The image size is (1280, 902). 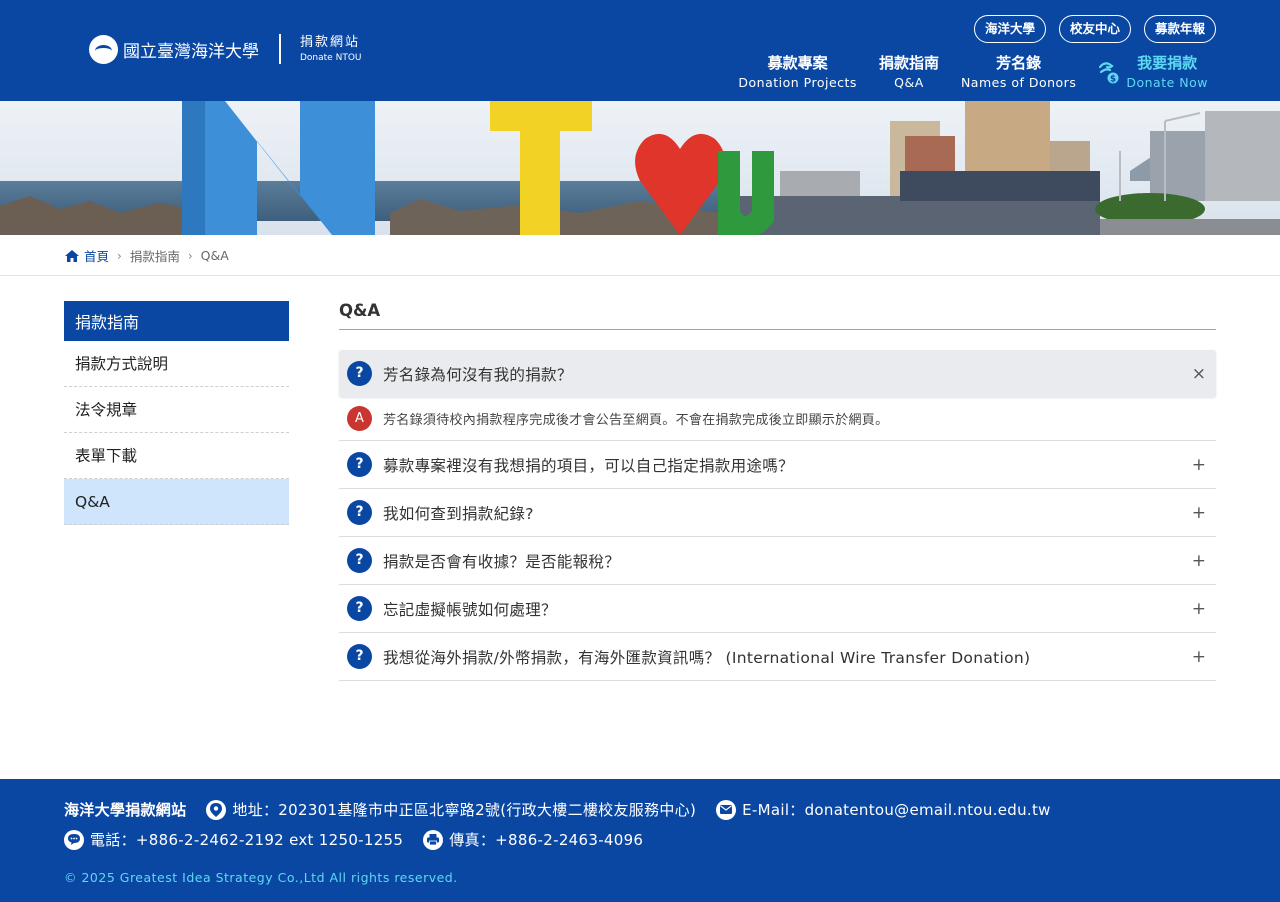 I want to click on logo-school-name: 國立臺灣海洋大學, so click(x=191, y=51).